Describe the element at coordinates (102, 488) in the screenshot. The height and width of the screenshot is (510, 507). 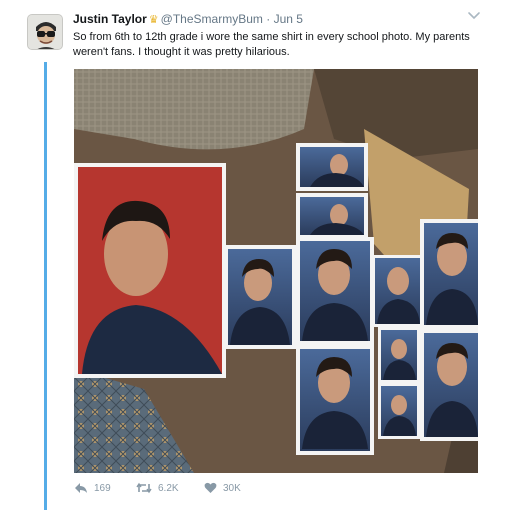
I see `reply-count: 169` at that location.